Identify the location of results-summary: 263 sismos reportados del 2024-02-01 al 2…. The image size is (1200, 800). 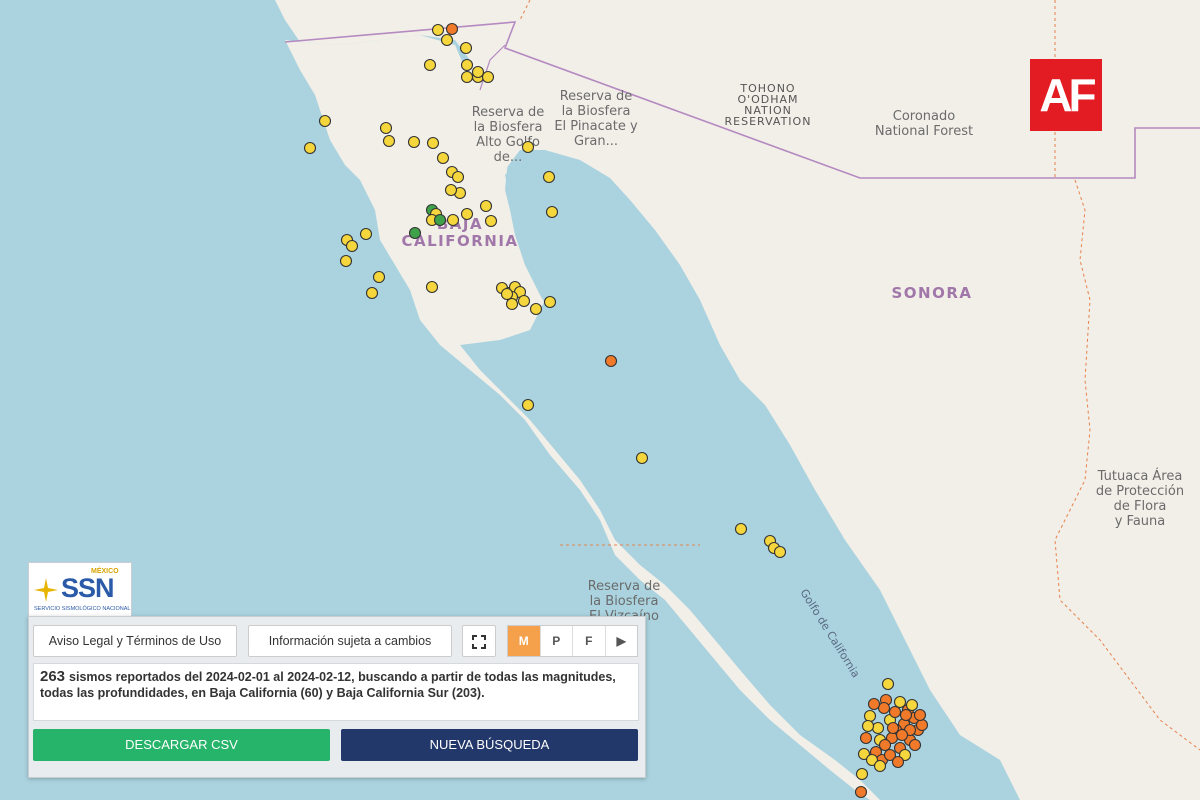
(336, 692).